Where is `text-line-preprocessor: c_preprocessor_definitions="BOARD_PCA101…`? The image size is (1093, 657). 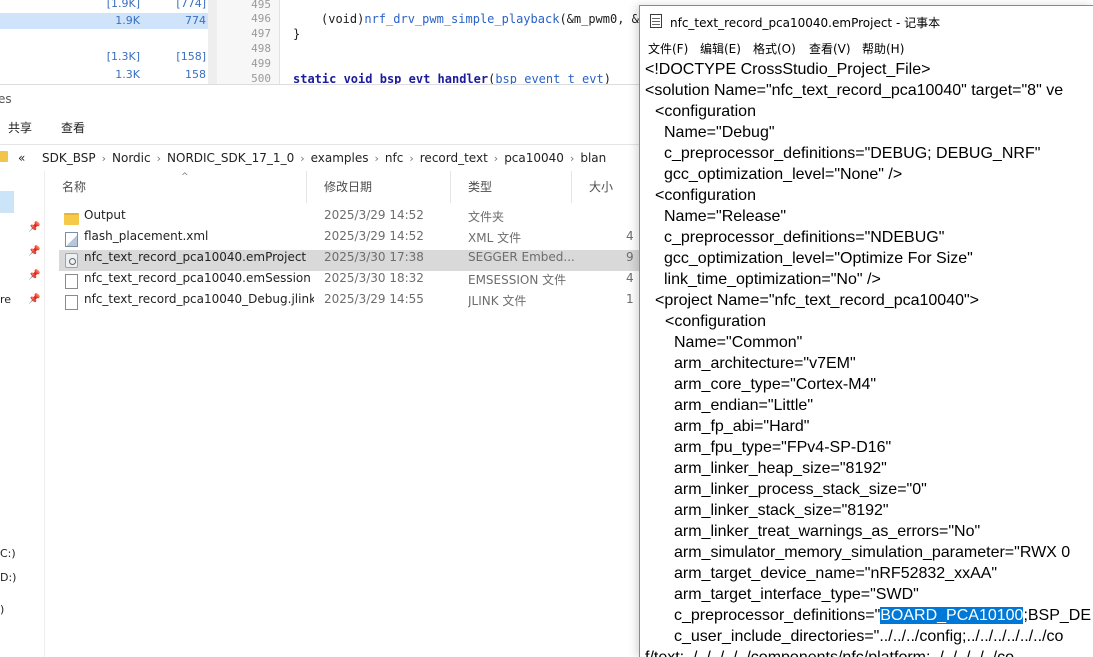
text-line-preprocessor: c_preprocessor_definitions="BOARD_PCA101… is located at coordinates (883, 615).